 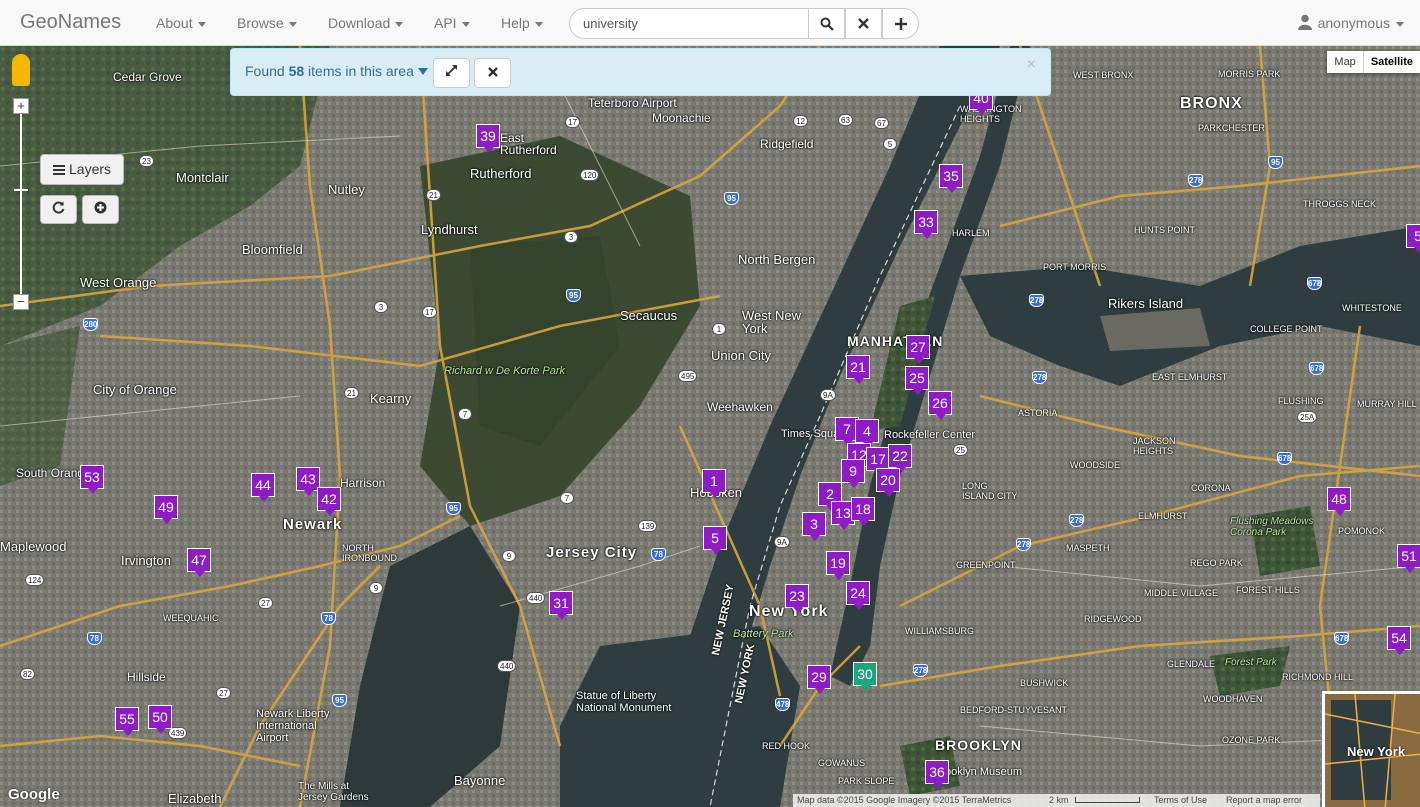 What do you see at coordinates (951, 178) in the screenshot?
I see `result-marker: 35` at bounding box center [951, 178].